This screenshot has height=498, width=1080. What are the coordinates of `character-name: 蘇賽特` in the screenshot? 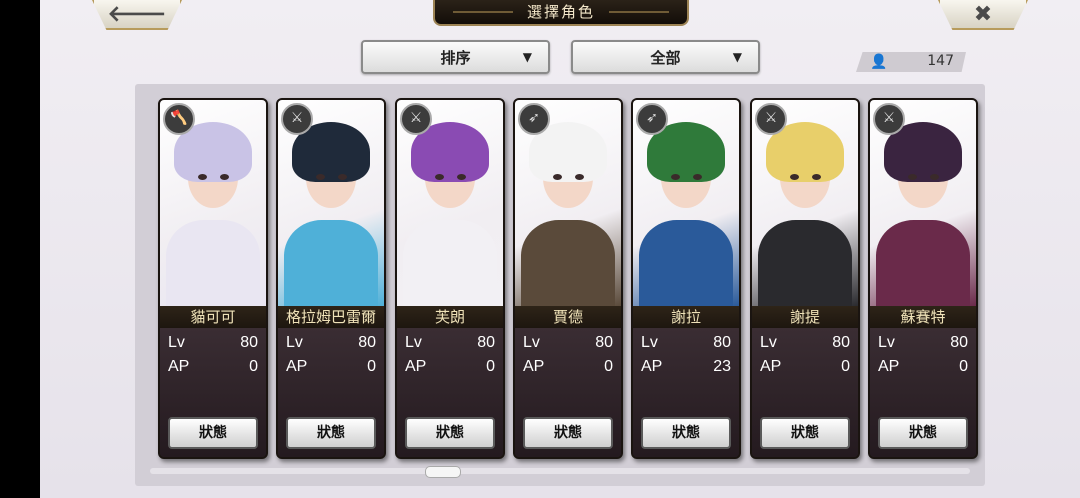 It's located at (923, 317).